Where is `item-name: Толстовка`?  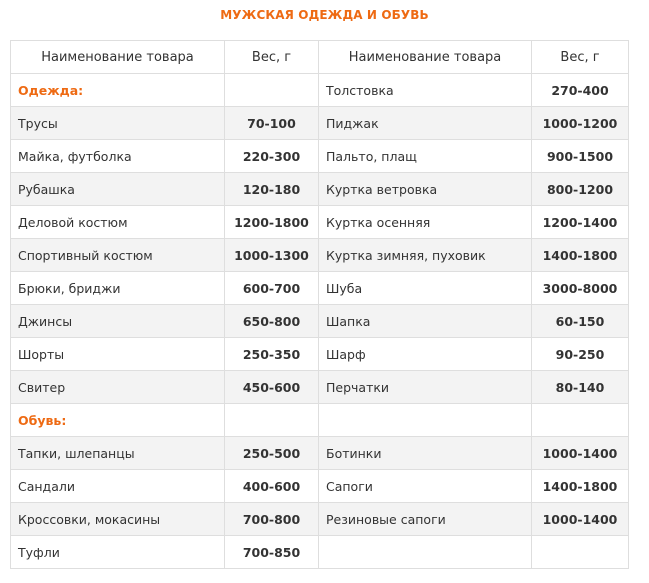
item-name: Толстовка is located at coordinates (425, 90).